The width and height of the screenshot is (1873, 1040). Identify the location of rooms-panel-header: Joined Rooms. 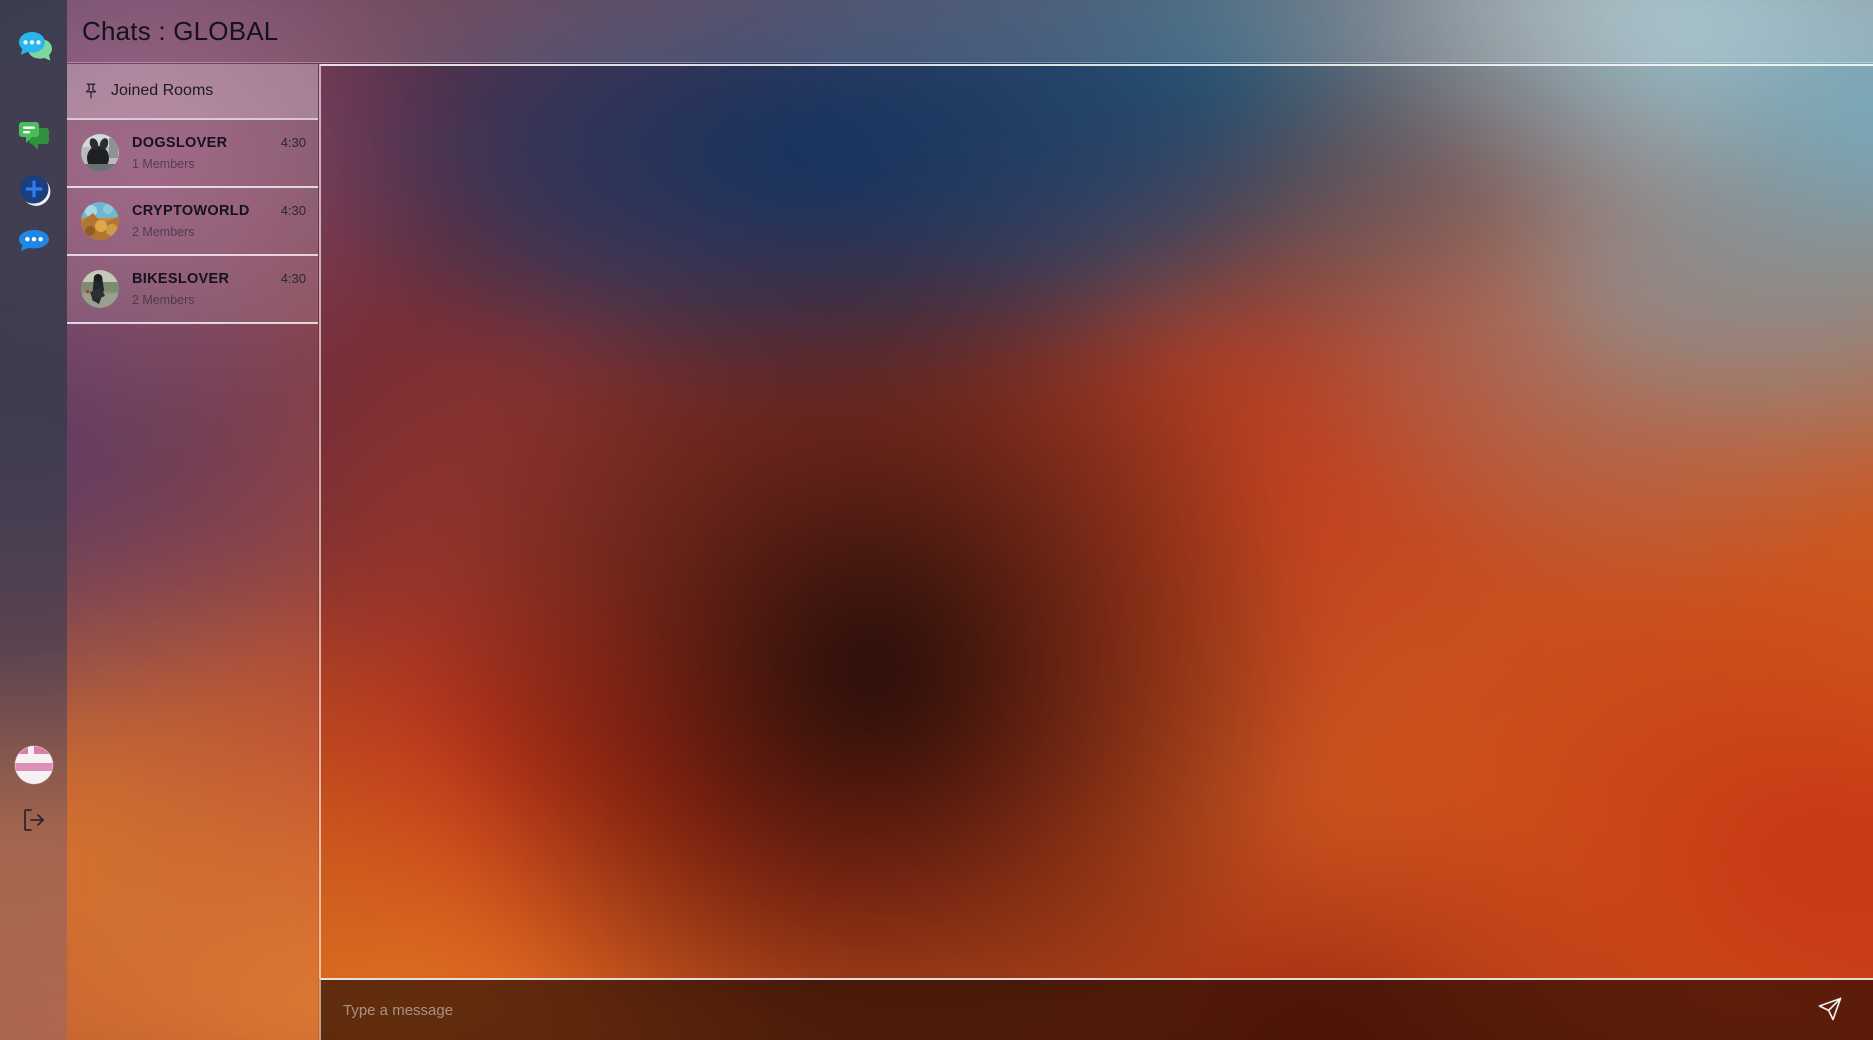
(192, 92).